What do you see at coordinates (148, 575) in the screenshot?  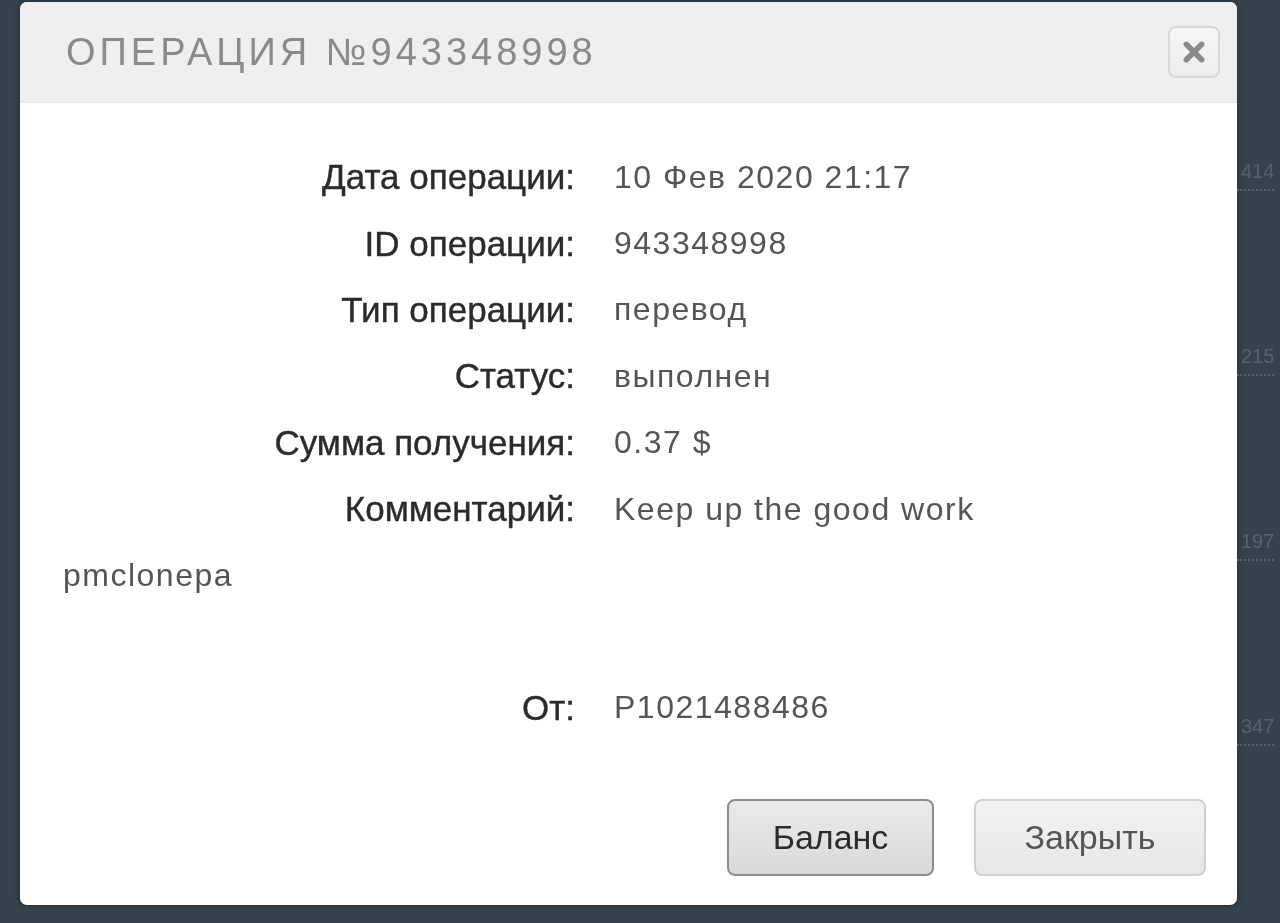 I see `comment-continuation-text: pmclonepa` at bounding box center [148, 575].